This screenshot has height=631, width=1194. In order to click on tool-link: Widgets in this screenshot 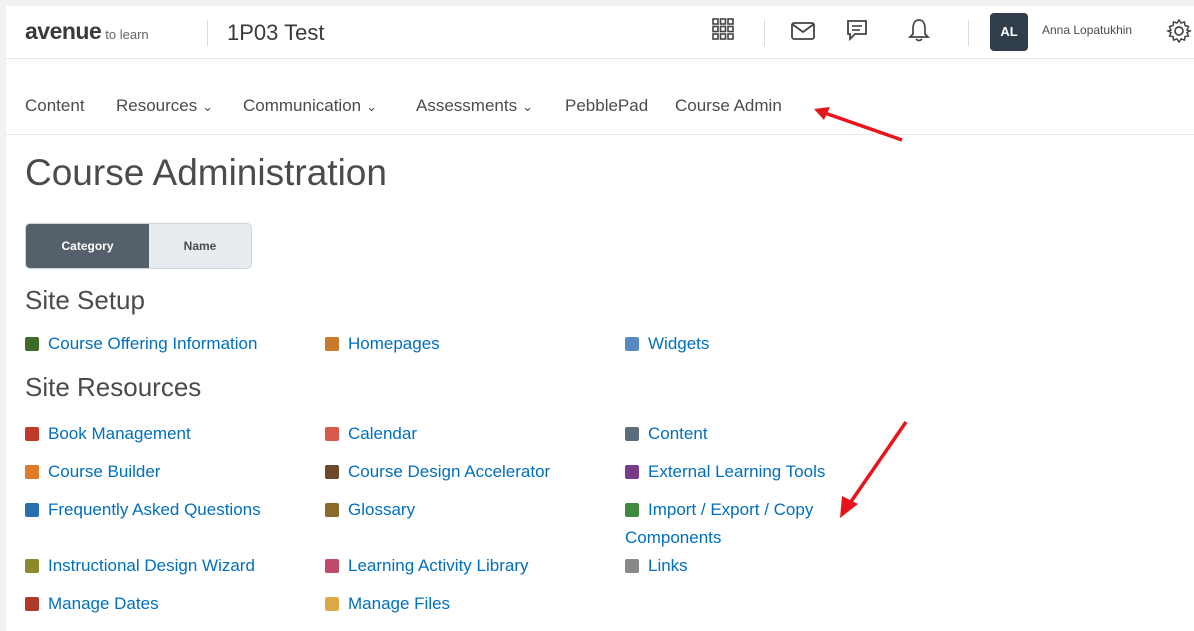, I will do `click(667, 344)`.